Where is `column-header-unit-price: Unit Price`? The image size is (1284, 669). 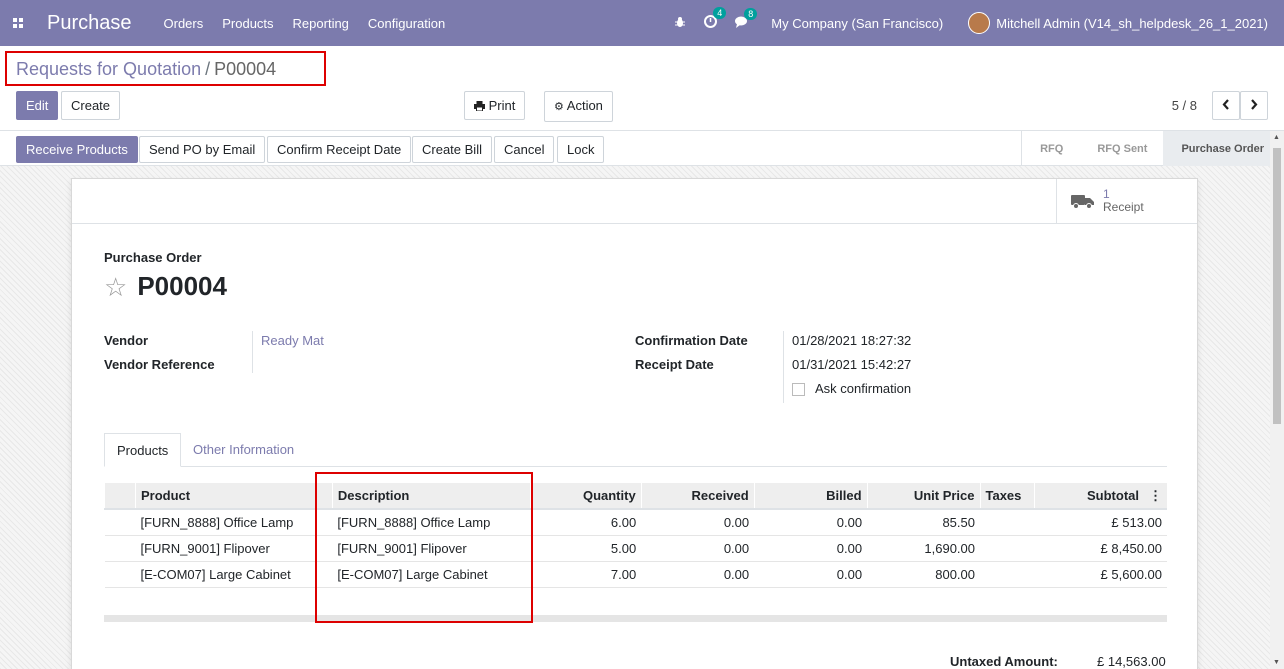
column-header-unit-price: Unit Price is located at coordinates (923, 496).